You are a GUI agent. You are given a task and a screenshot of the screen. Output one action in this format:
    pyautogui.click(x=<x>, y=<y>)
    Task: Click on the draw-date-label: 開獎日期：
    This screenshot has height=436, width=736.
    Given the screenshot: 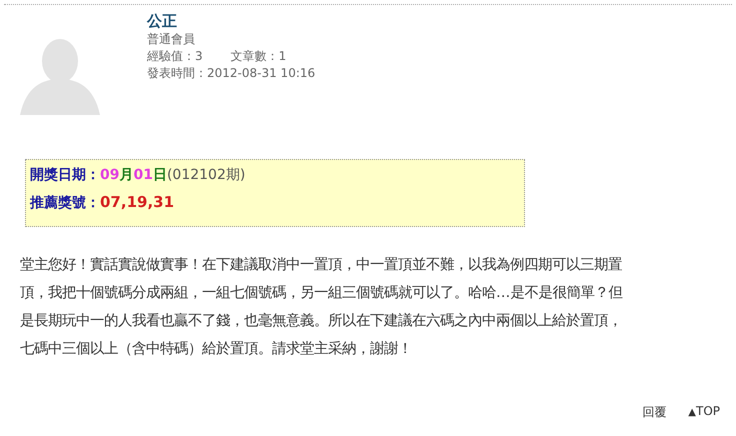 What is the action you would take?
    pyautogui.click(x=65, y=175)
    